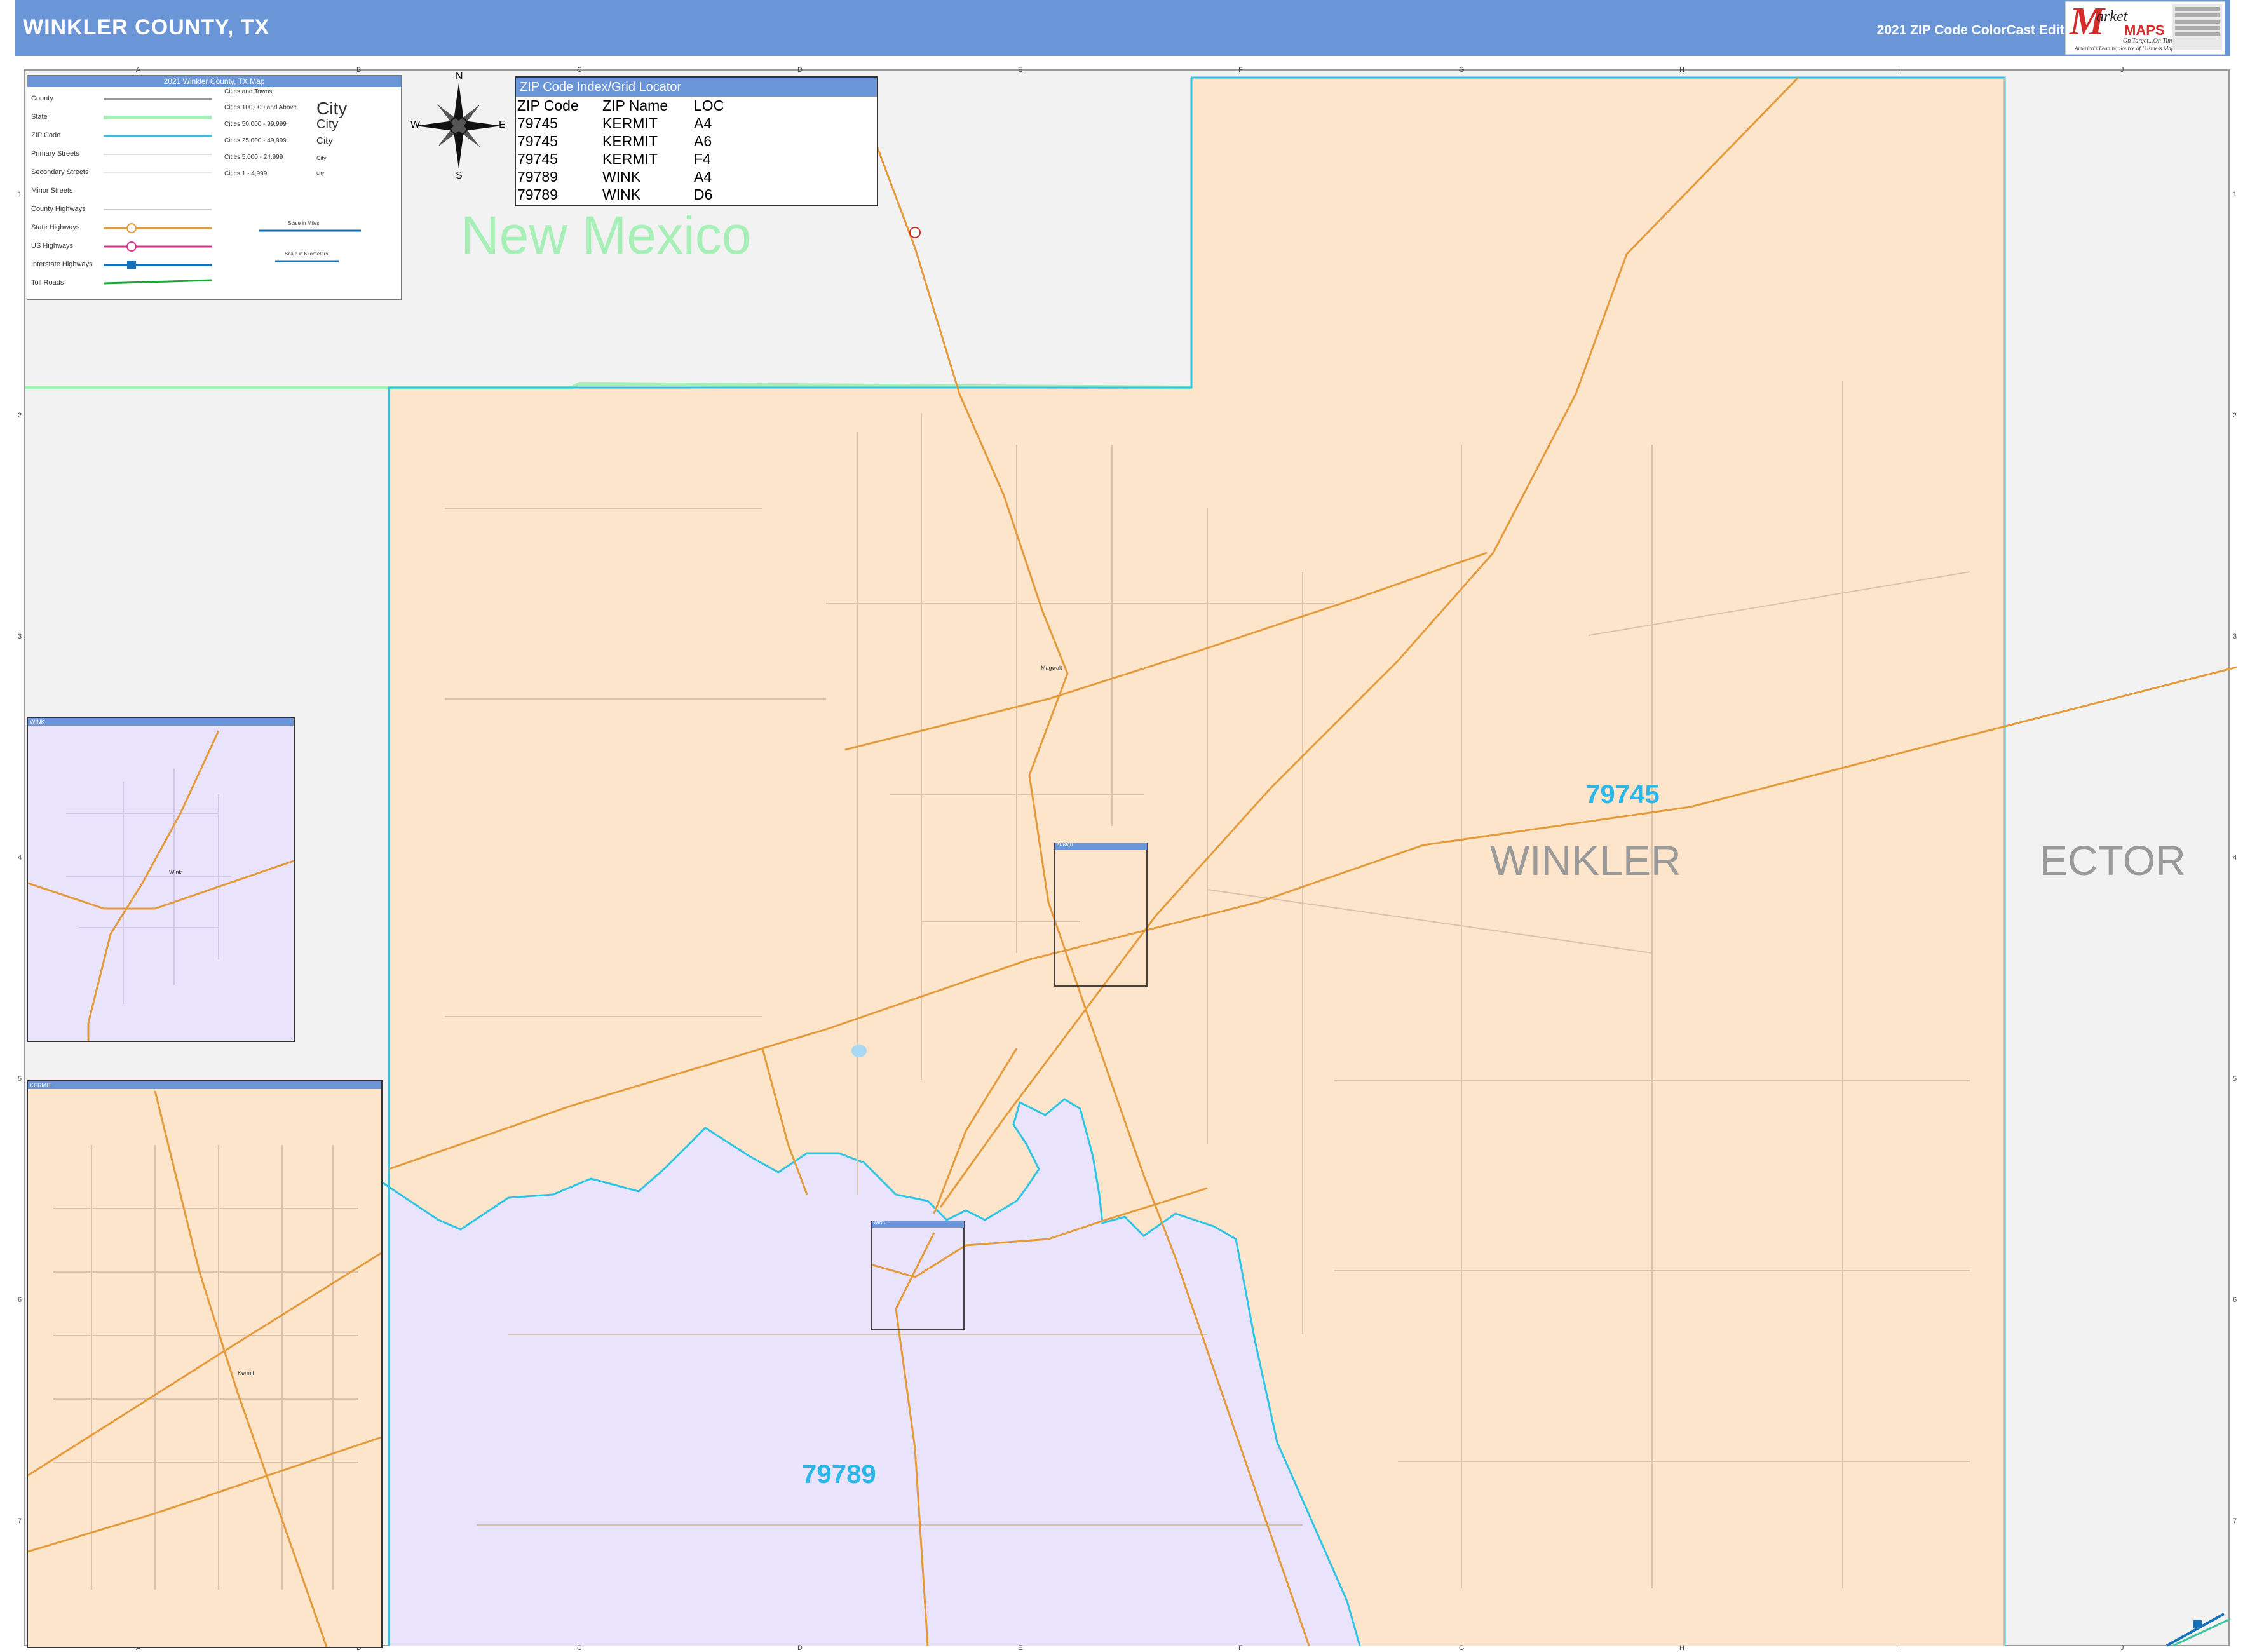  Describe the element at coordinates (324, 140) in the screenshot. I see `legend-city-sample-3: City` at that location.